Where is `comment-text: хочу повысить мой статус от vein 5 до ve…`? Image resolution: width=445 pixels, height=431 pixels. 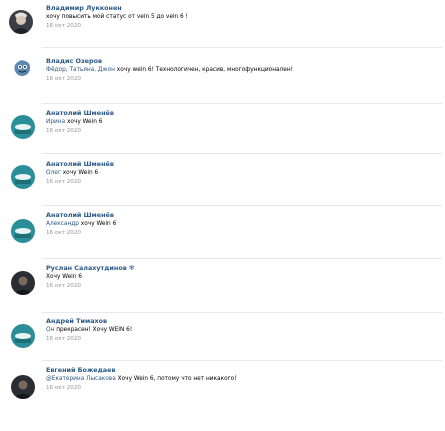
comment-text: хочу повысить мой статус от vein 5 до ve… is located at coordinates (117, 17).